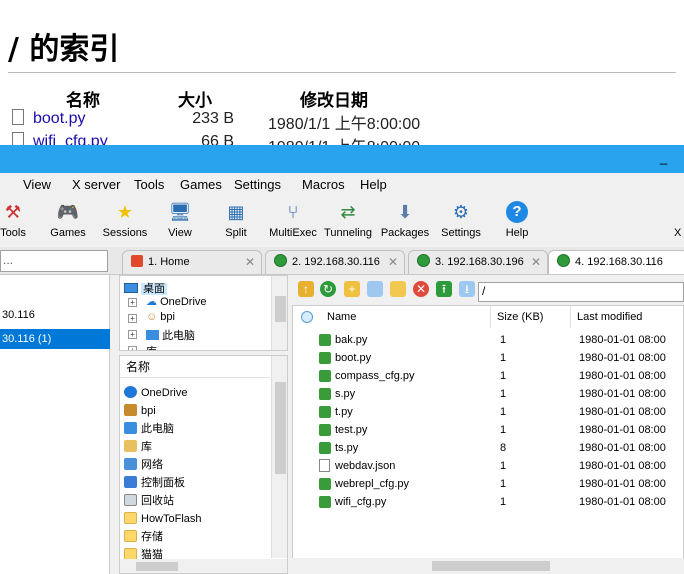 This screenshot has height=574, width=684. What do you see at coordinates (665, 157) in the screenshot?
I see `minimize-button: _` at bounding box center [665, 157].